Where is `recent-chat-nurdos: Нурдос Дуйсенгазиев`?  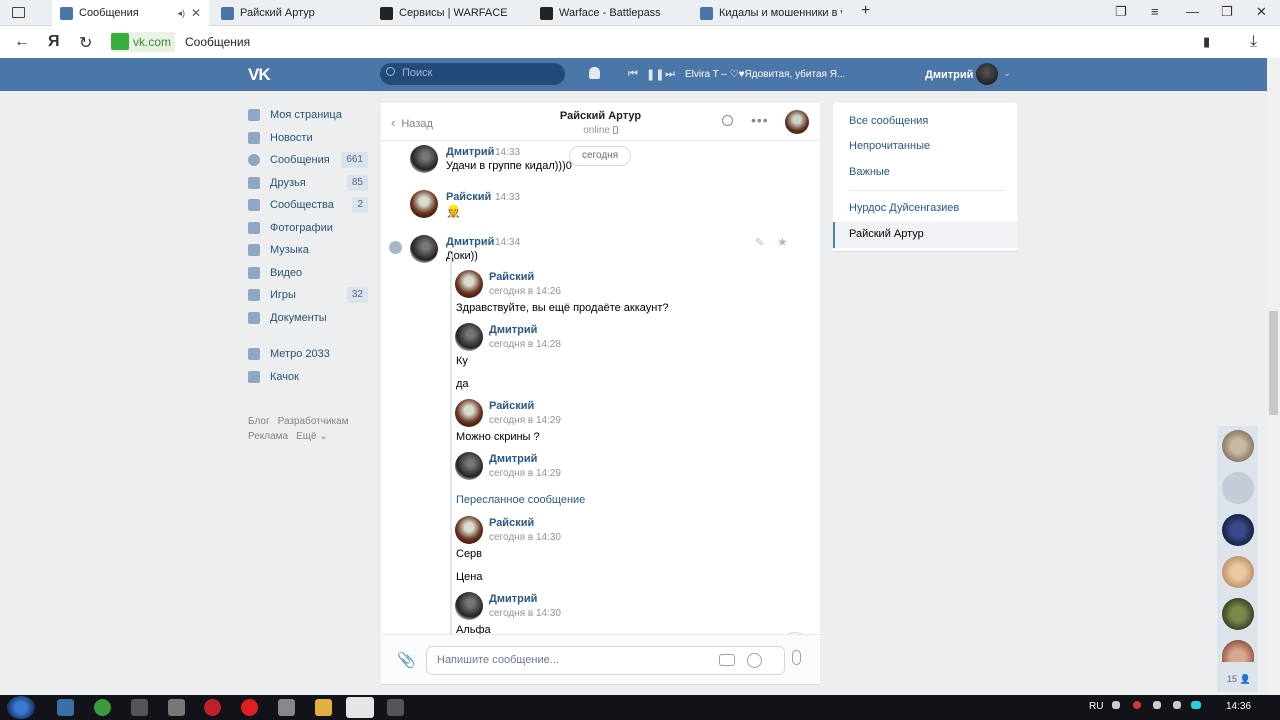
recent-chat-nurdos: Нурдос Дуйсенгазиев is located at coordinates (904, 208).